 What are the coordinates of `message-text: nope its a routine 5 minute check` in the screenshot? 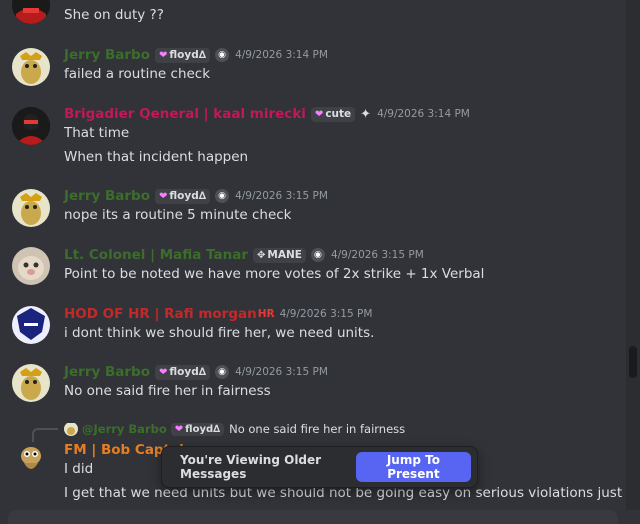 It's located at (178, 215).